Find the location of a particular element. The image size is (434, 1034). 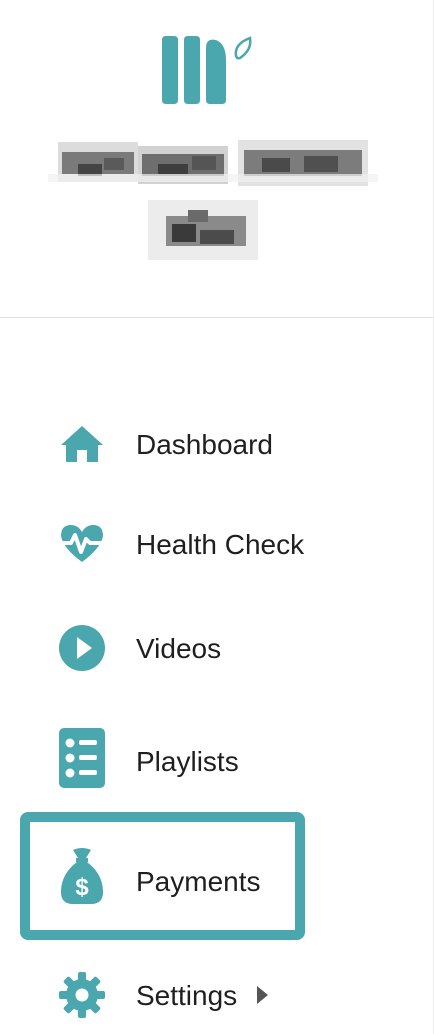

nav-item-playlists: Playlists is located at coordinates (217, 760).